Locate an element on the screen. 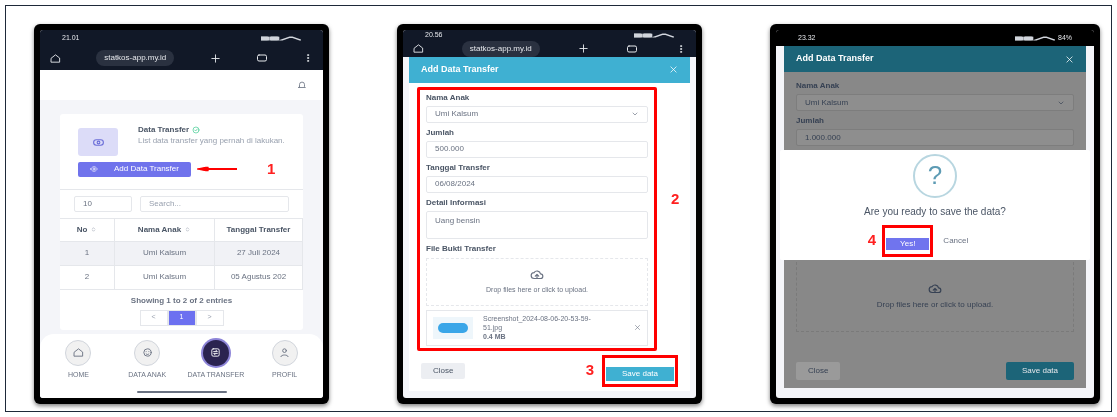  card-description: List data transfer yang pernah di lakukan. is located at coordinates (212, 141).